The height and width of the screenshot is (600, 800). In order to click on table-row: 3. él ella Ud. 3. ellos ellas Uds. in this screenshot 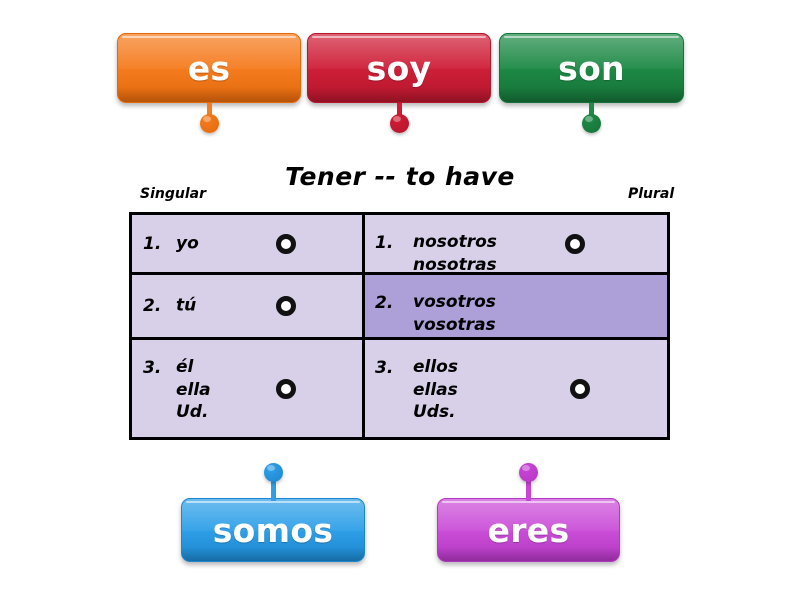, I will do `click(399, 388)`.